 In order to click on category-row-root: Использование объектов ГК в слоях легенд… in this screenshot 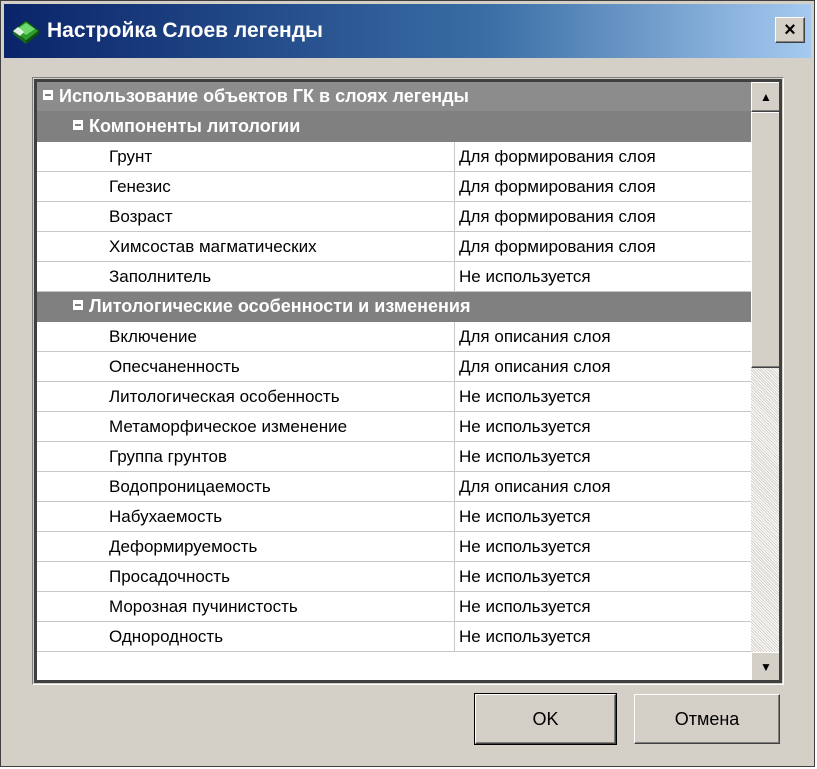, I will do `click(394, 97)`.